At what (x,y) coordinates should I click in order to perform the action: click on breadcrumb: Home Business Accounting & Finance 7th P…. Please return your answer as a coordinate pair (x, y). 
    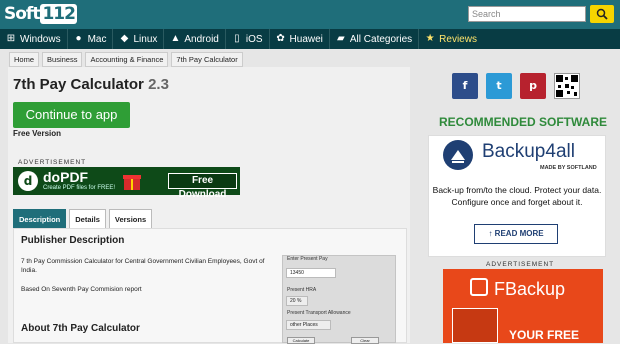
    Looking at the image, I should click on (127, 59).